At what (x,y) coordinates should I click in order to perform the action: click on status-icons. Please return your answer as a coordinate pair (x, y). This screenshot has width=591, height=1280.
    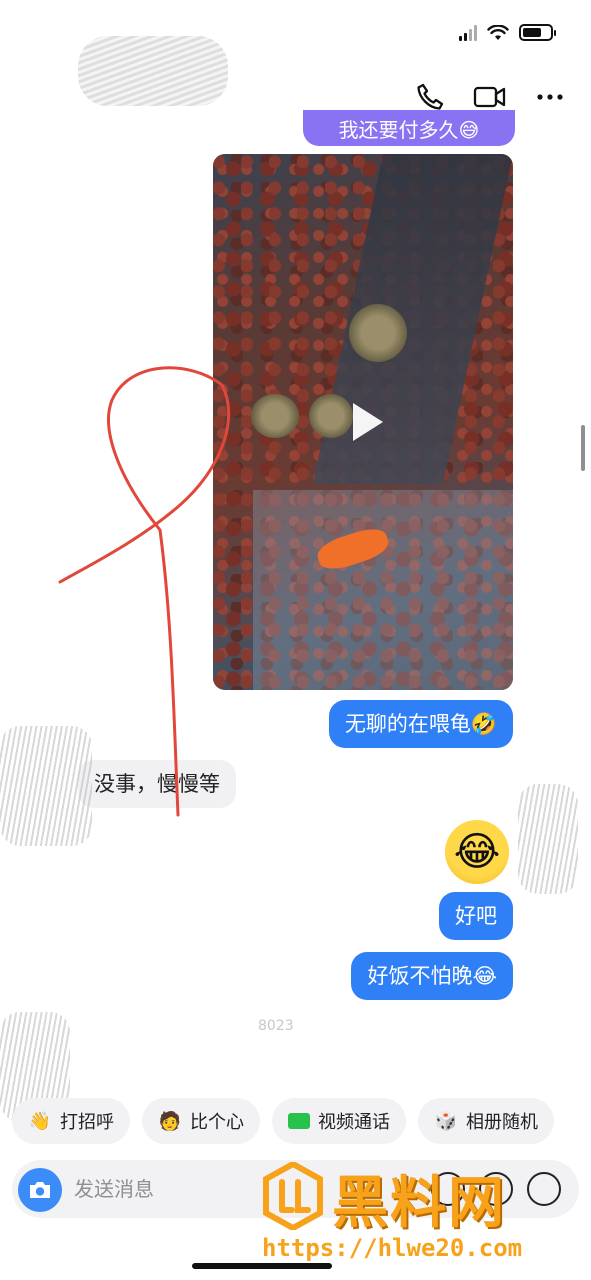
    Looking at the image, I should click on (507, 32).